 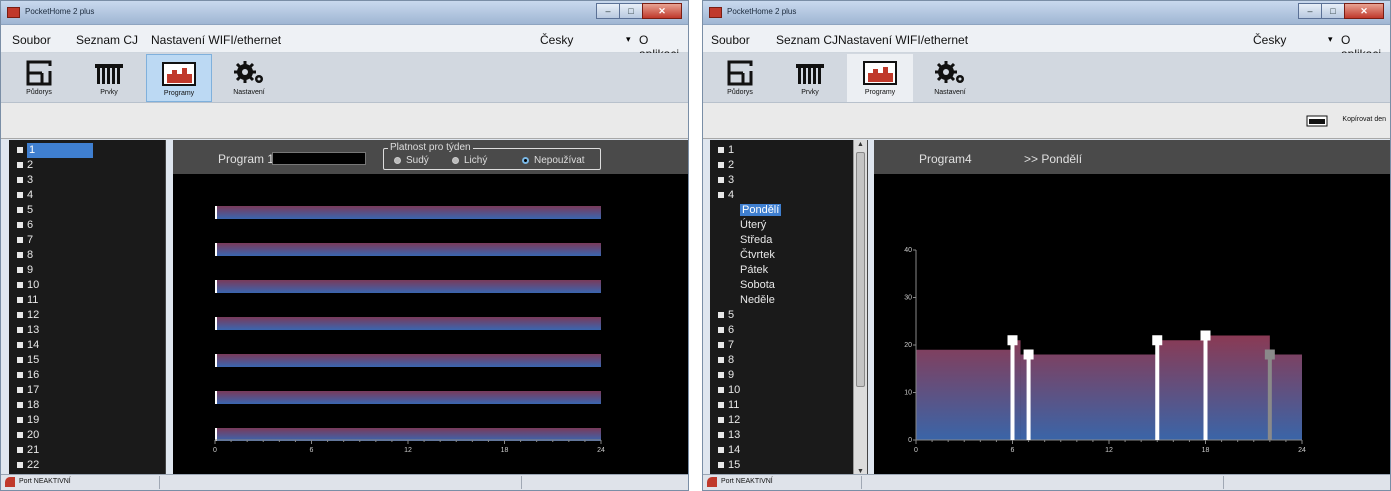 I want to click on tree-item: 17, so click(x=28, y=390).